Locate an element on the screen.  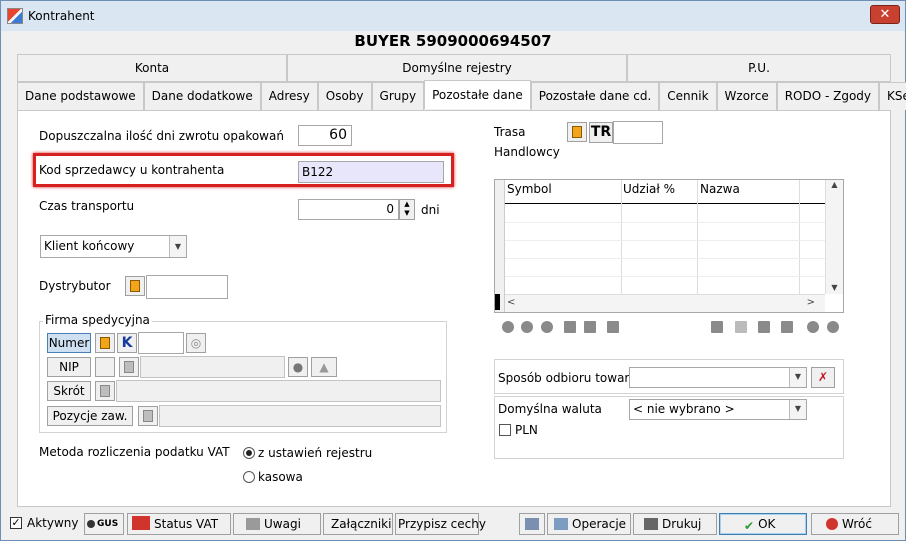
operations-icon is located at coordinates (561, 524).